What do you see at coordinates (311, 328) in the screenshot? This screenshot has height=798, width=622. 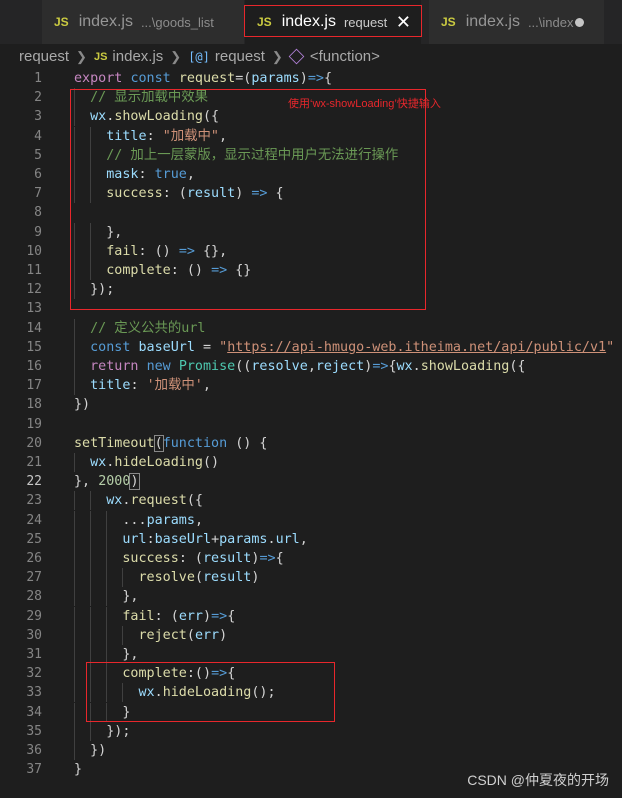 I see `code-line: 14 // 定义公共的url` at bounding box center [311, 328].